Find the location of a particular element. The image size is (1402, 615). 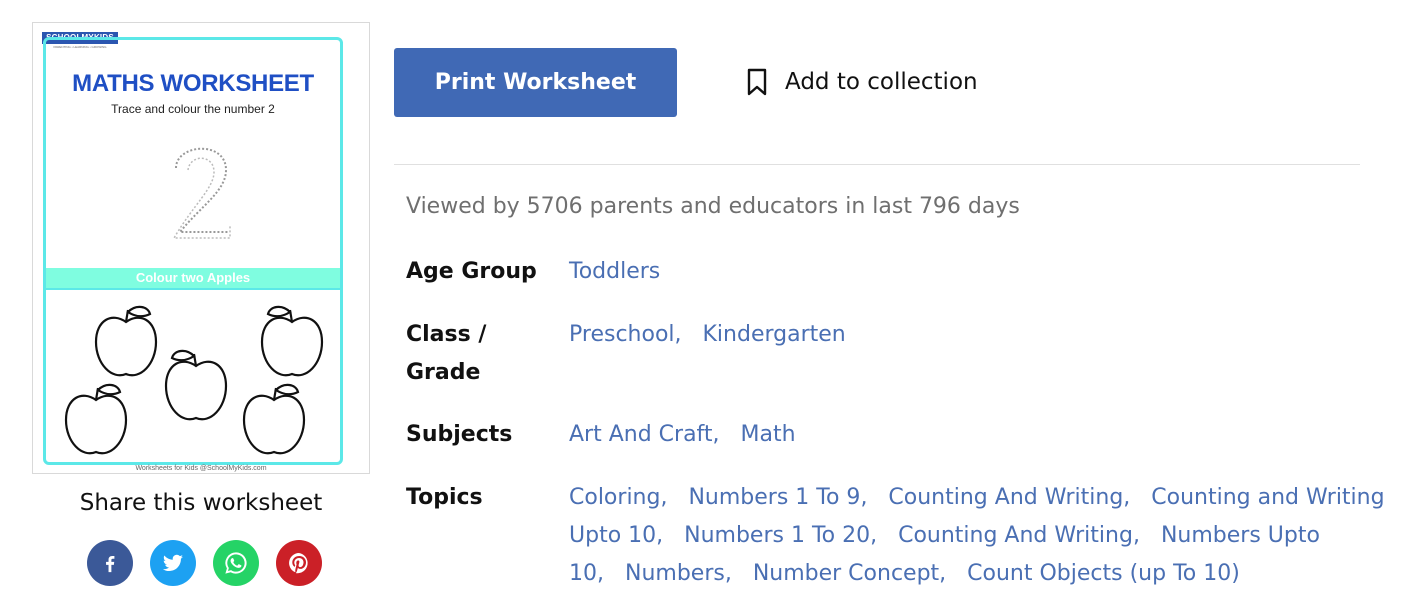

worksheet-title: MATHS WORKSHEET is located at coordinates (193, 83).